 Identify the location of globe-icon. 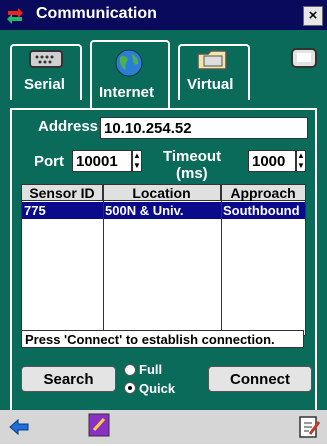
(129, 63).